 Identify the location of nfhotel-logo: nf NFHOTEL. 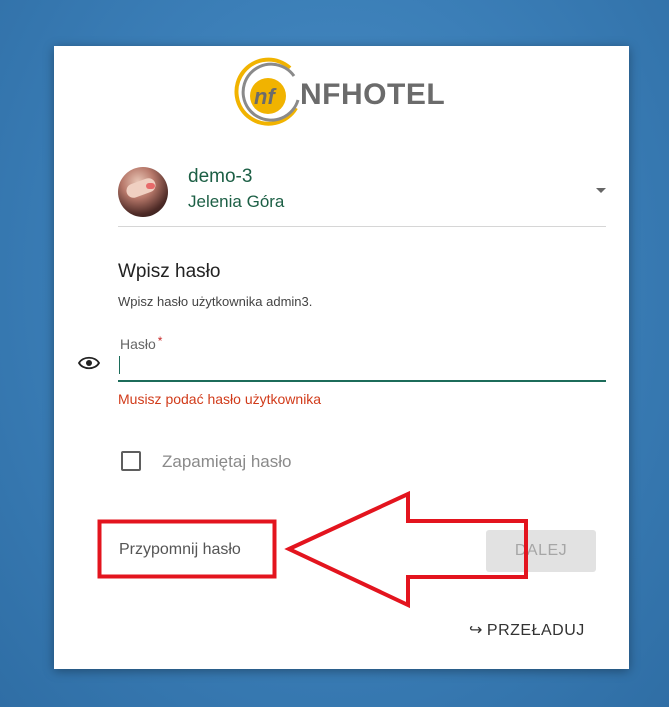
(342, 94).